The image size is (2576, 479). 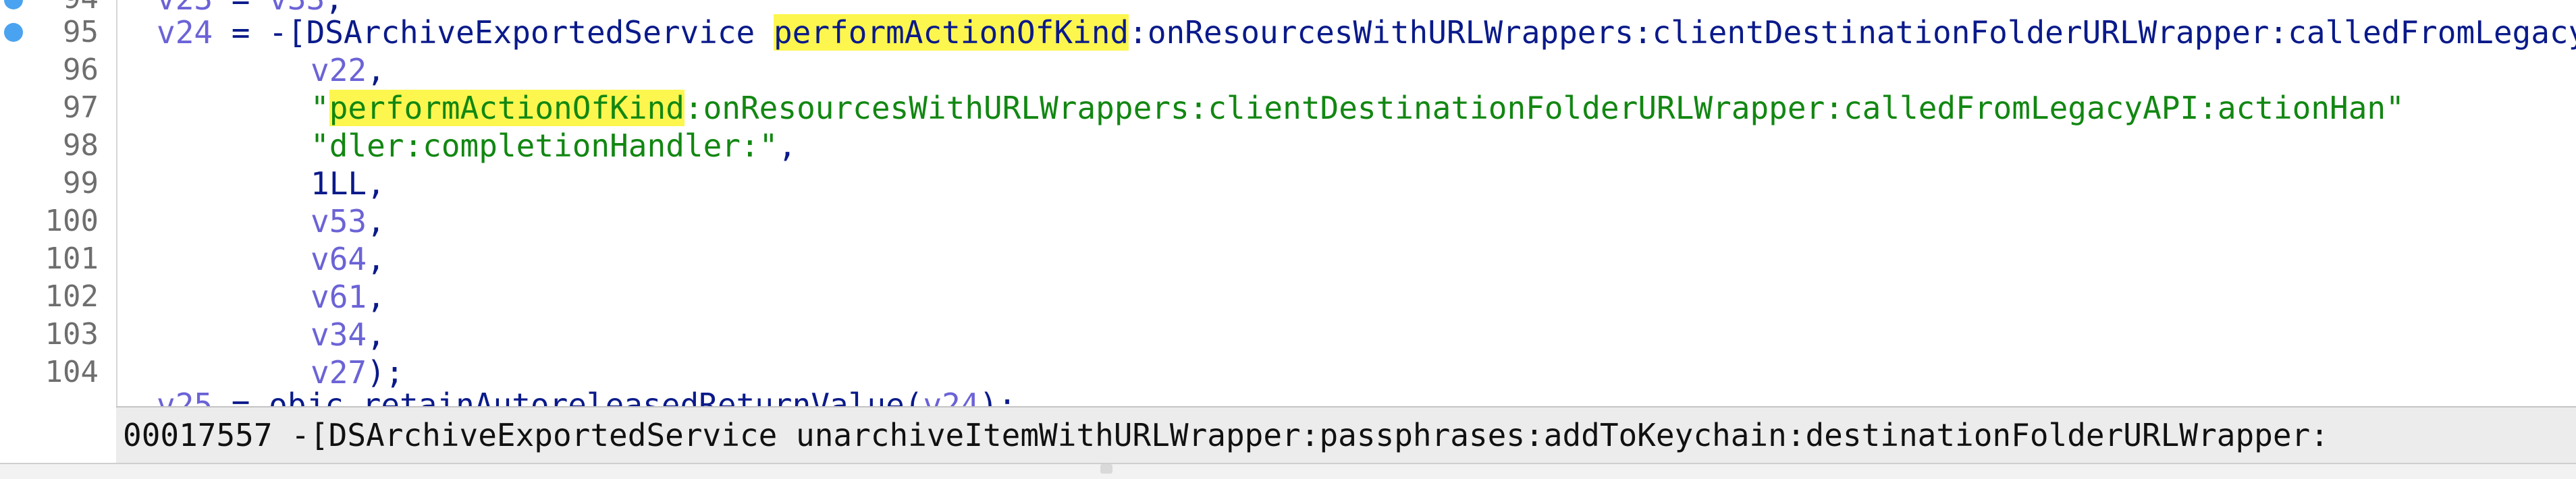 What do you see at coordinates (339, 297) in the screenshot?
I see `variable-token: v61` at bounding box center [339, 297].